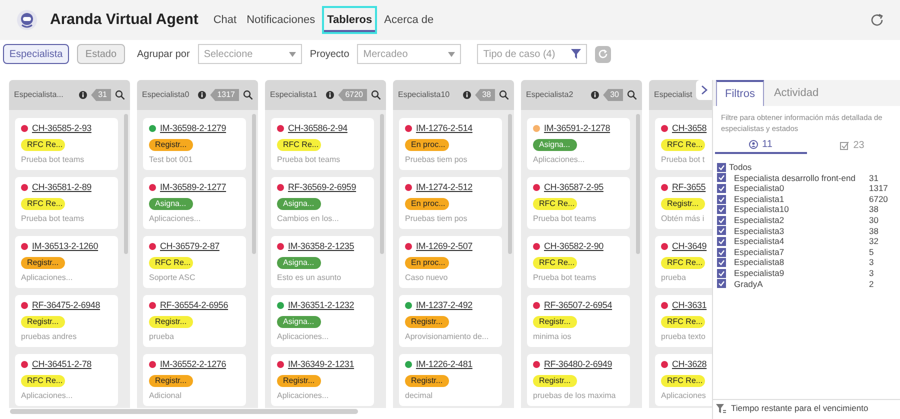  What do you see at coordinates (689, 187) in the screenshot?
I see `case-link: RF-3655` at bounding box center [689, 187].